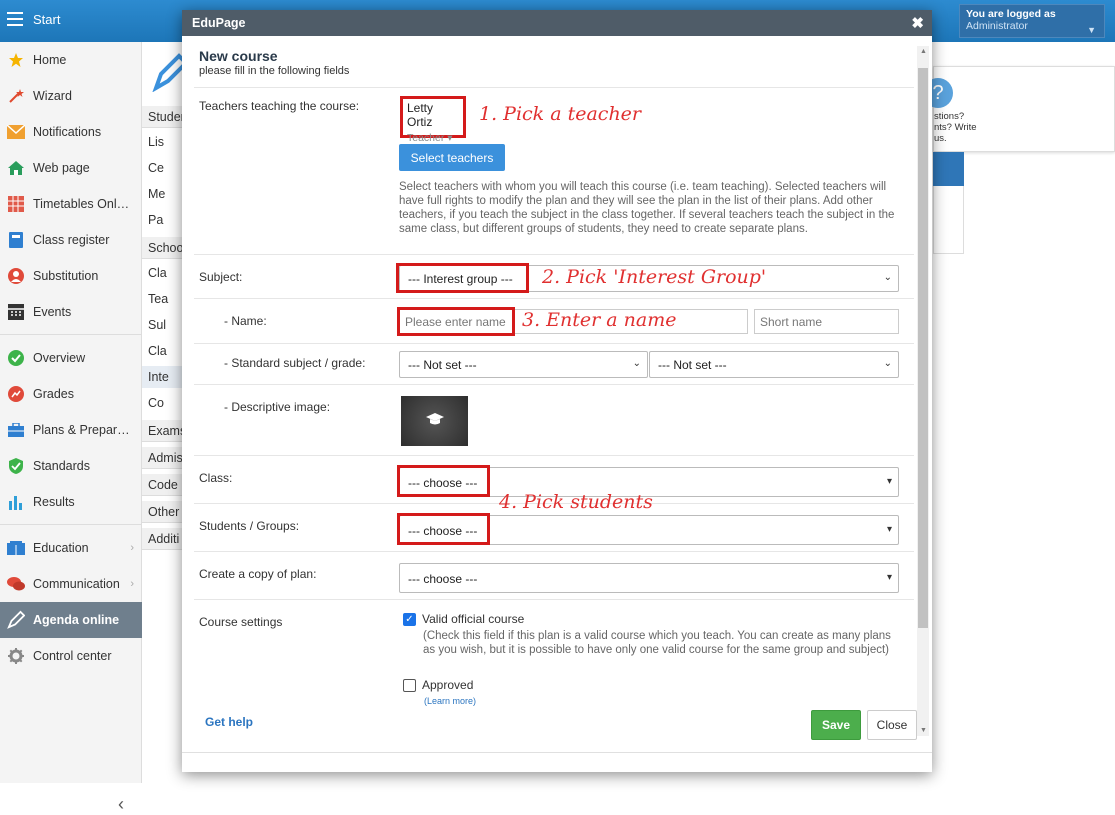  What do you see at coordinates (61, 168) in the screenshot?
I see `sidebar-item-label: Web page` at bounding box center [61, 168].